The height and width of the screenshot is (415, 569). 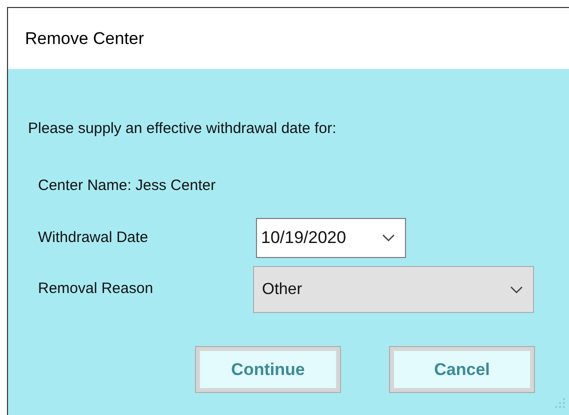 What do you see at coordinates (393, 289) in the screenshot?
I see `dropdown: Other` at bounding box center [393, 289].